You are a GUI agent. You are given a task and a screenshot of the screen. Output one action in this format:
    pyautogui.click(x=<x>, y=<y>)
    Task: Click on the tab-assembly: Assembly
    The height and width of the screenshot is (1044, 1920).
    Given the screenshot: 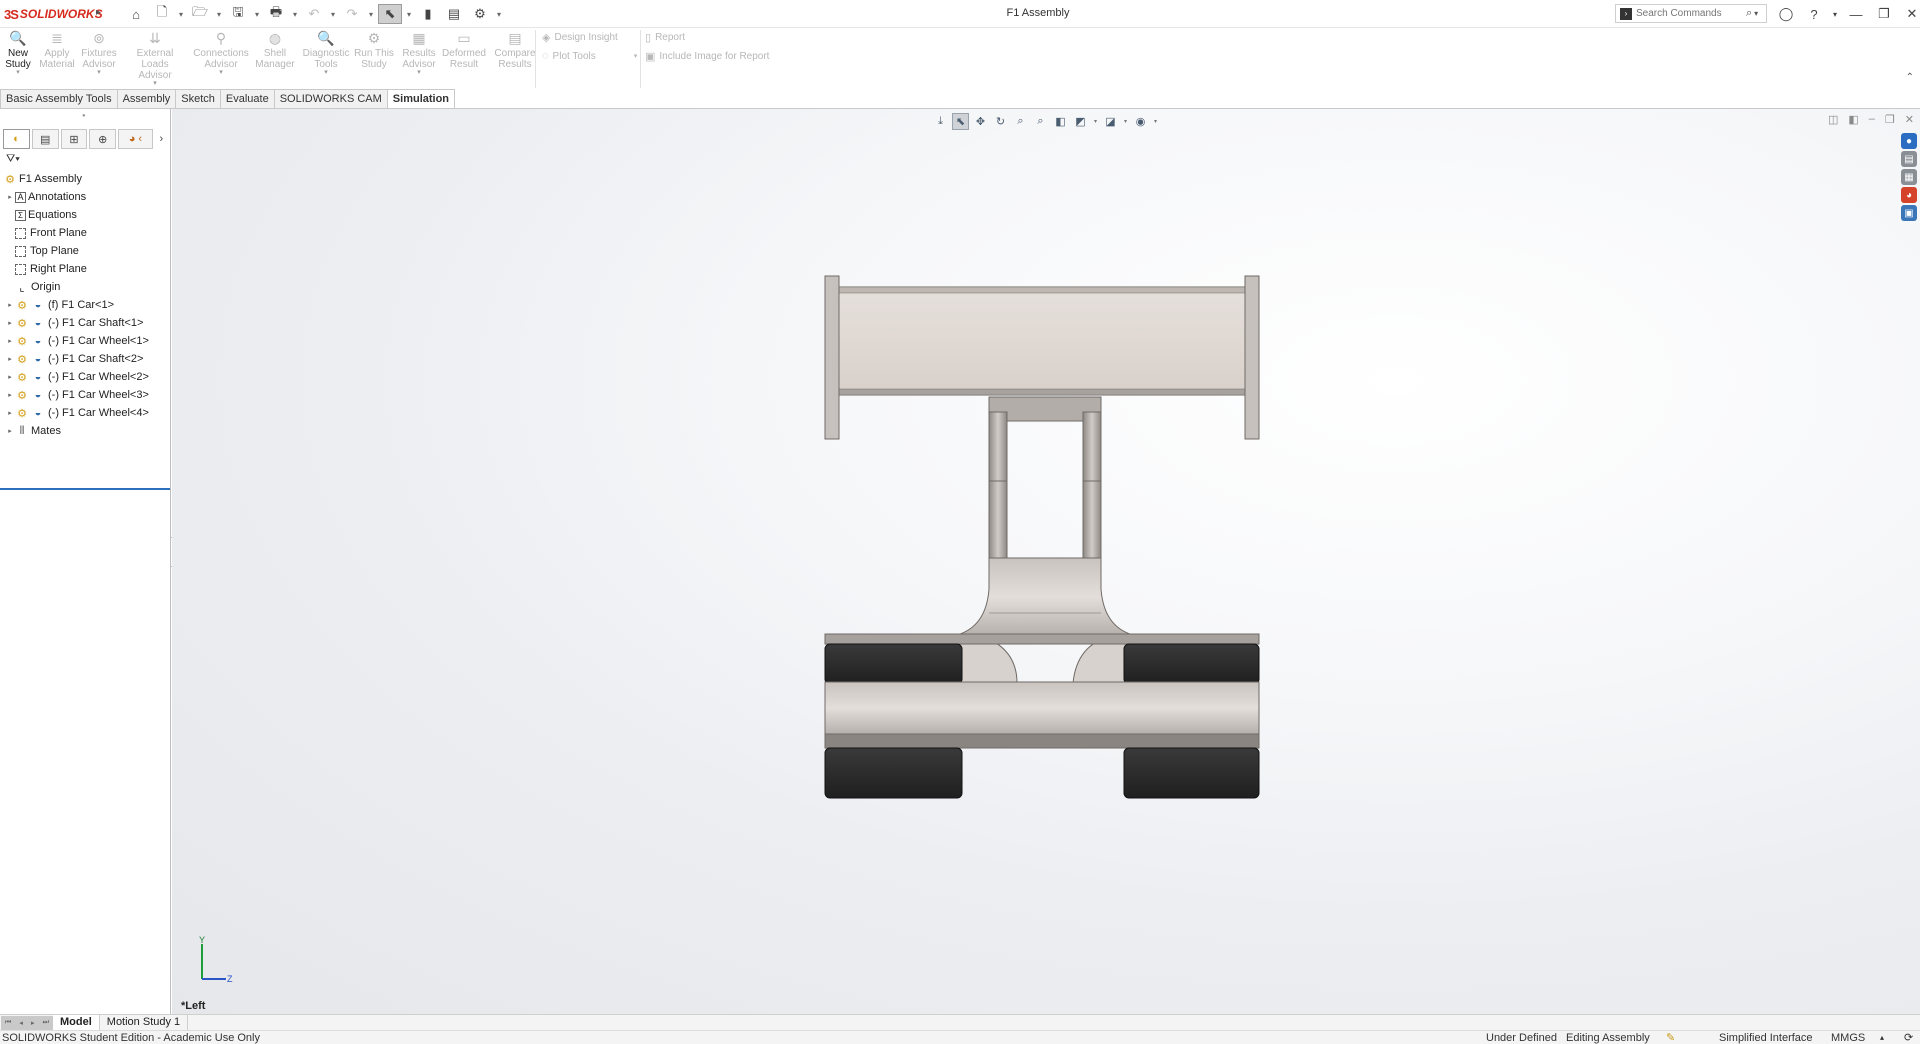 What is the action you would take?
    pyautogui.click(x=147, y=99)
    